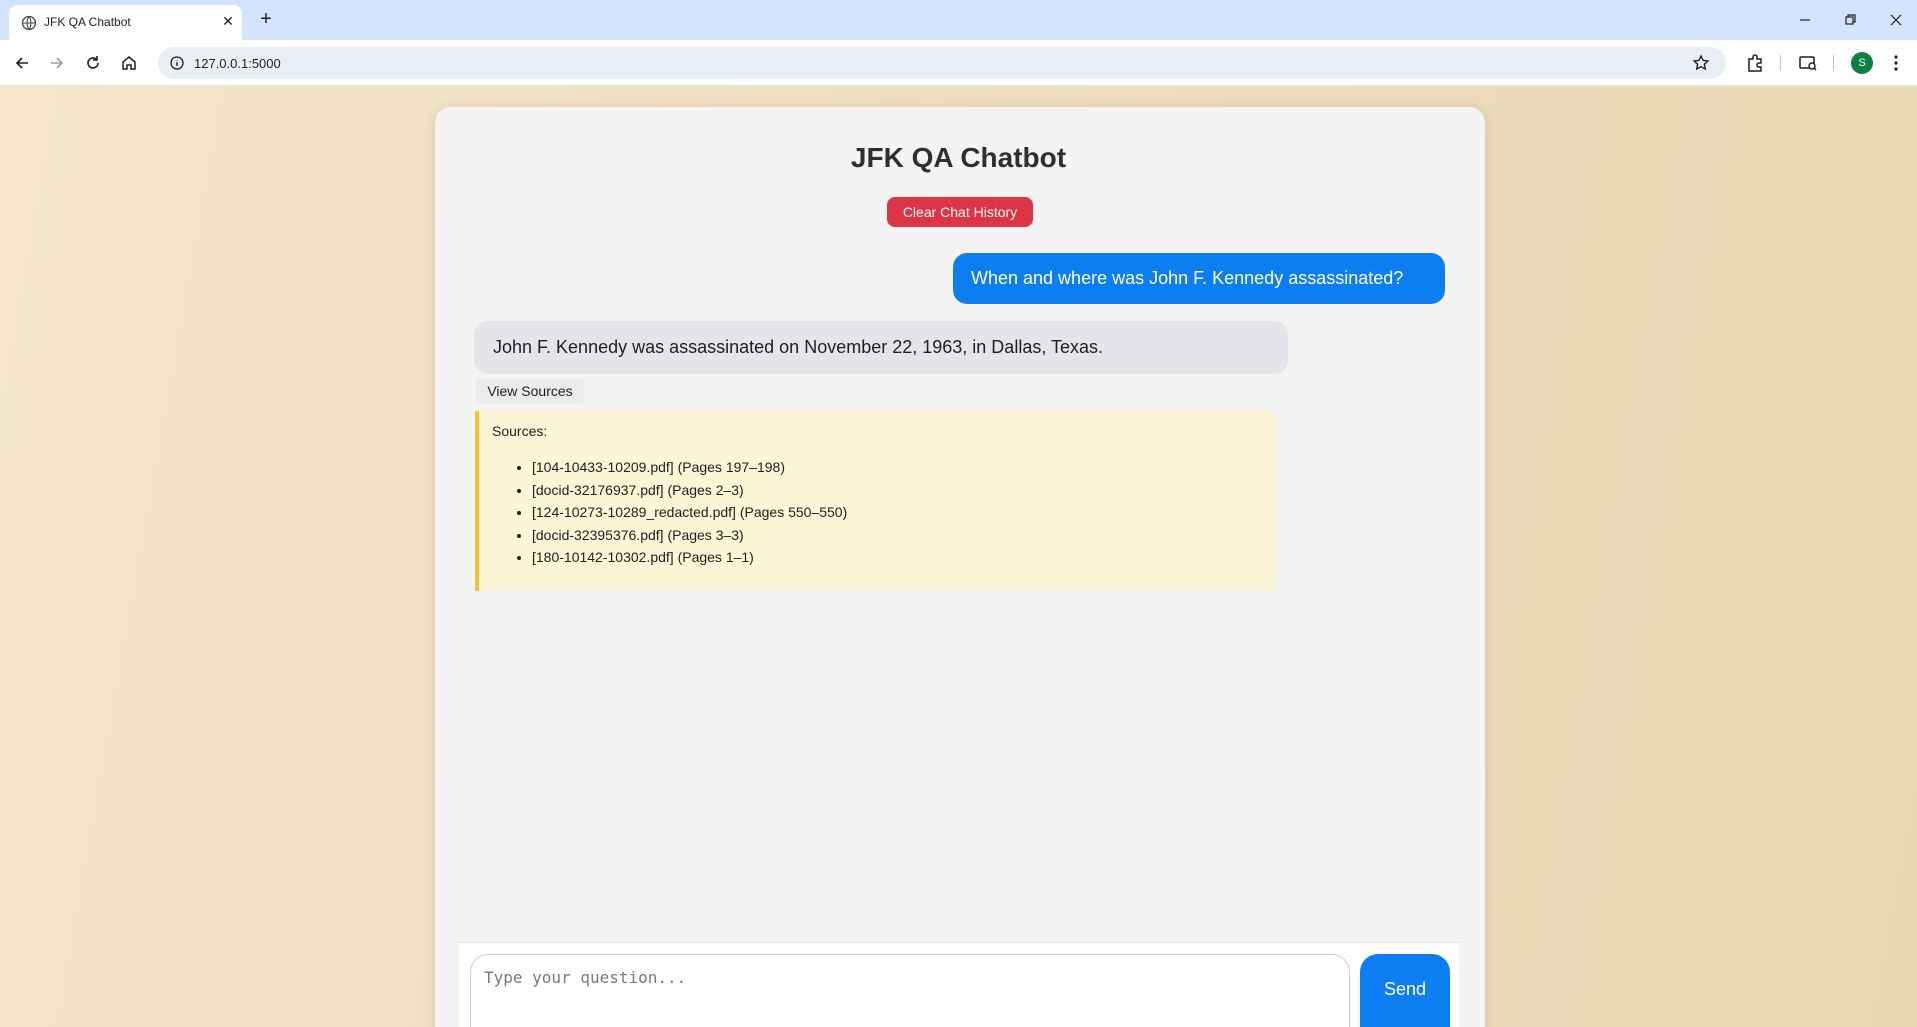  What do you see at coordinates (29, 23) in the screenshot?
I see `globe-icon` at bounding box center [29, 23].